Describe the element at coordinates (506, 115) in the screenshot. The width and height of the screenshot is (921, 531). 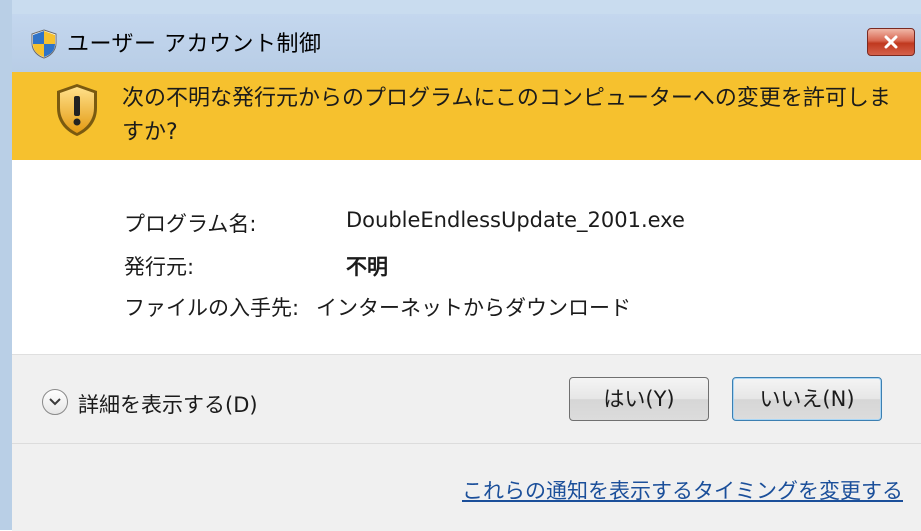
I see `consent-question: 次の不明な発行元からのプログラムにこのコンピューターへの変更を許可しますか?` at that location.